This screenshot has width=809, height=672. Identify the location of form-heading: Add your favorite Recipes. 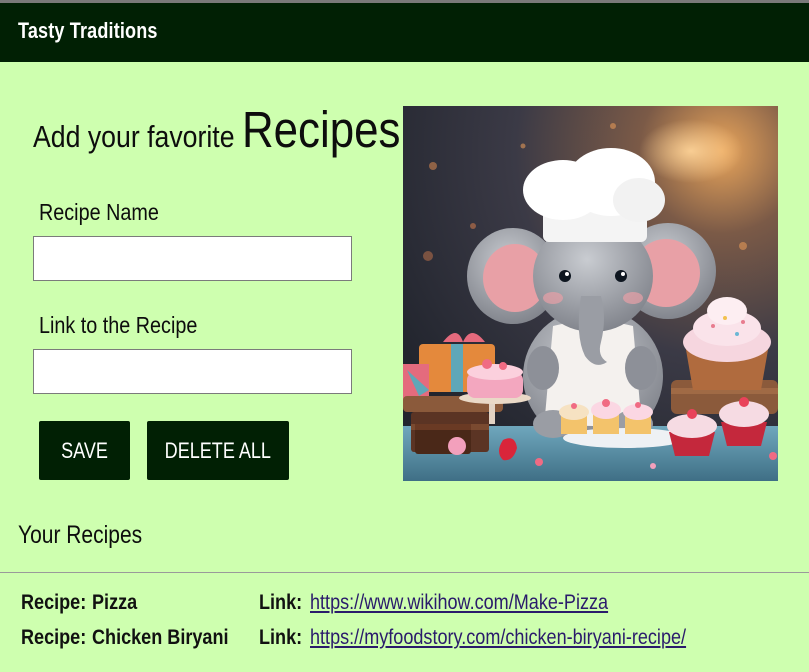
(216, 129).